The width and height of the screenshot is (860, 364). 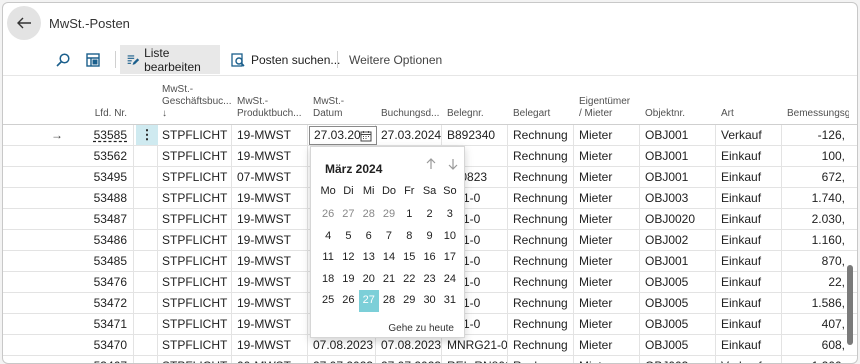 What do you see at coordinates (409, 280) in the screenshot?
I see `calendar-day: 22` at bounding box center [409, 280].